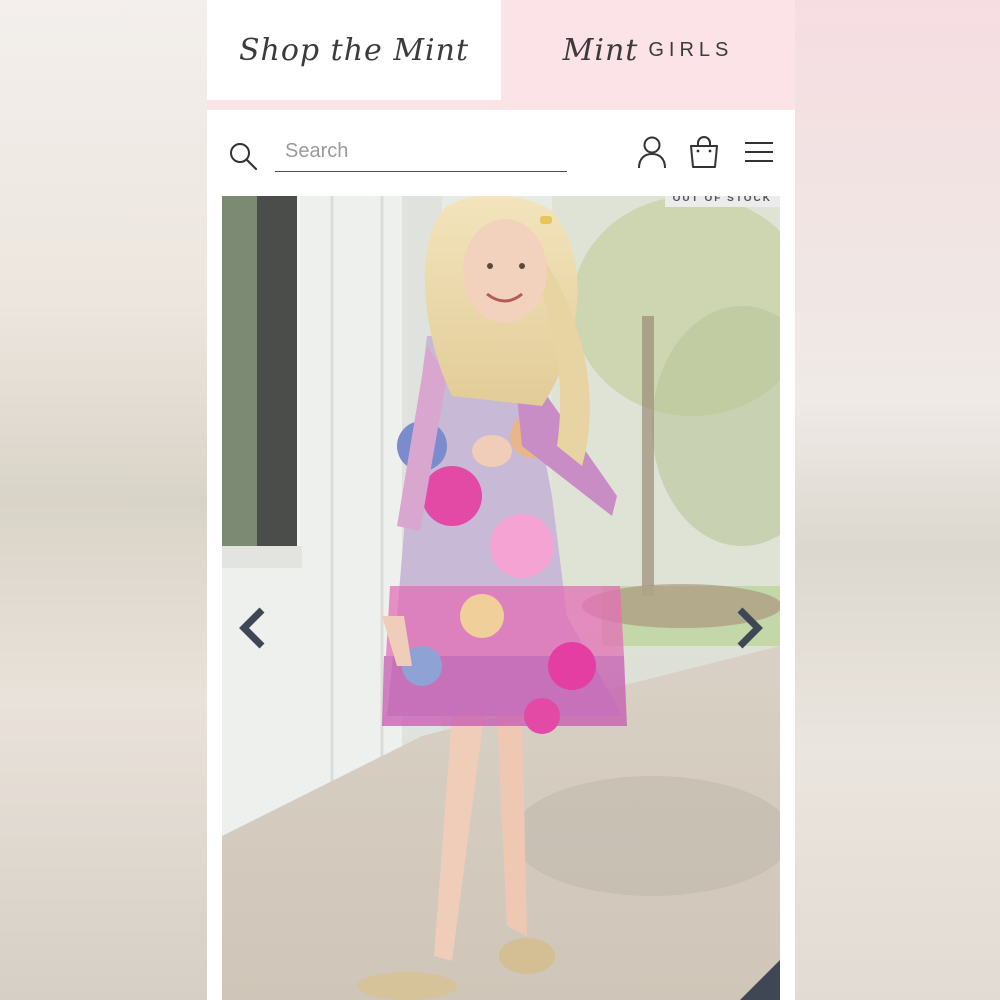  Describe the element at coordinates (421, 152) in the screenshot. I see `search-input` at that location.